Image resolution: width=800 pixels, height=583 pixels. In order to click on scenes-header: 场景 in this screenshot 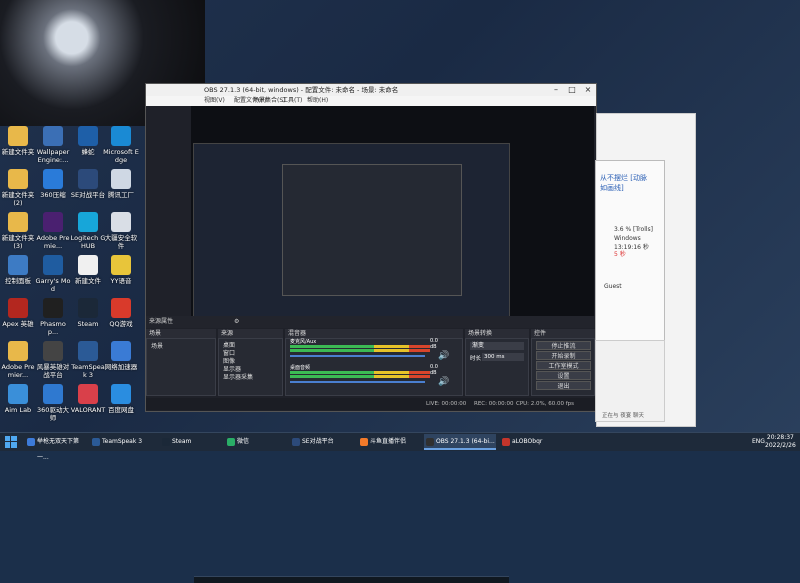, I will do `click(181, 333)`.